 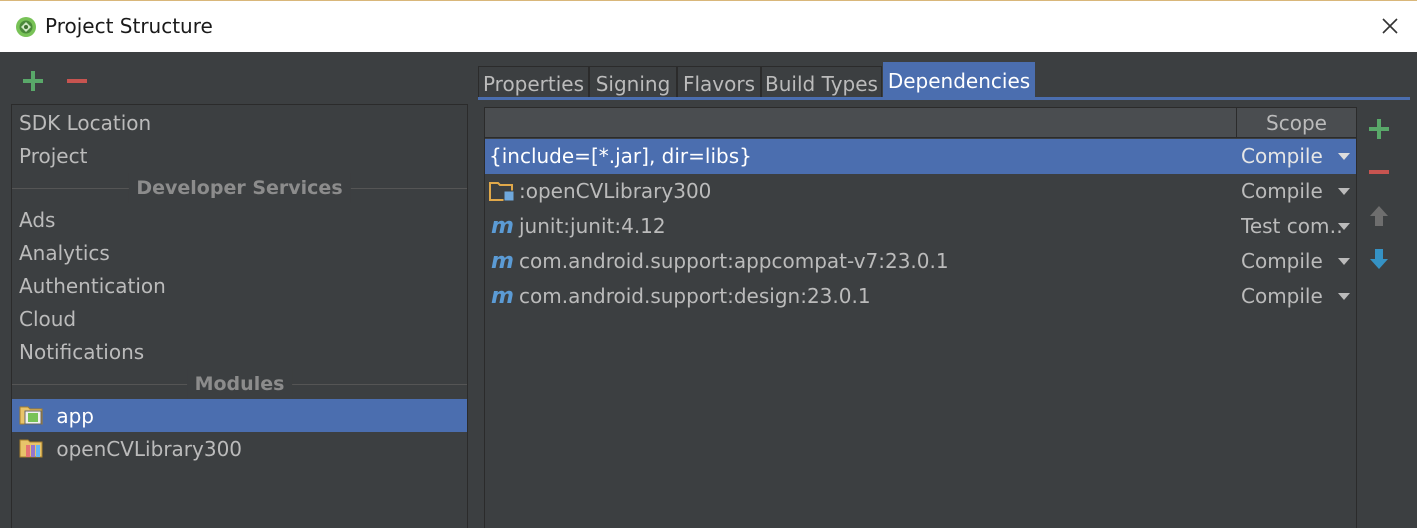 I want to click on scope-column-header: Scope, so click(x=1296, y=123).